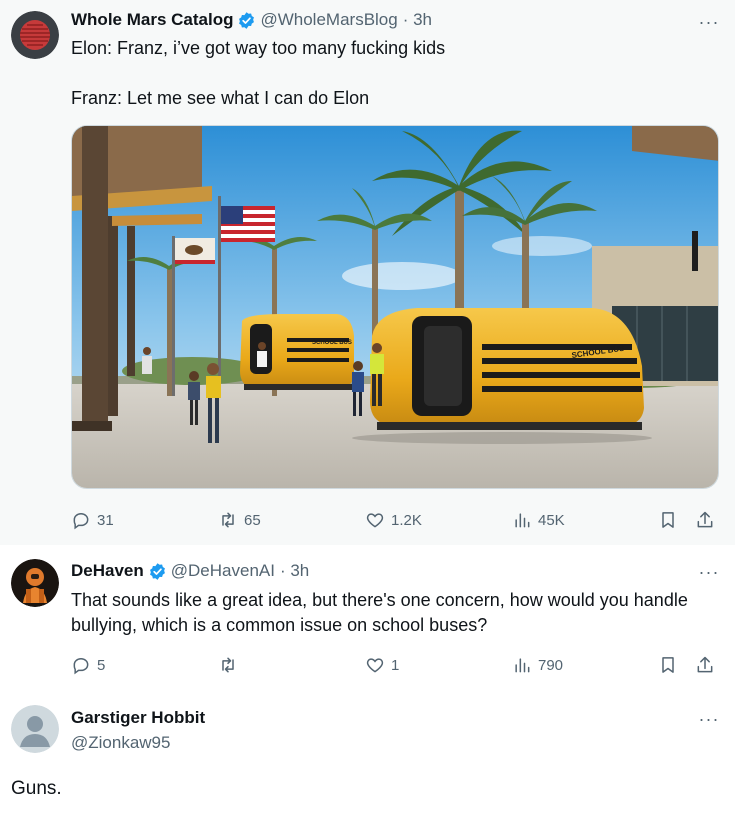 The image size is (735, 823). Describe the element at coordinates (101, 665) in the screenshot. I see `reply-count: 5` at that location.